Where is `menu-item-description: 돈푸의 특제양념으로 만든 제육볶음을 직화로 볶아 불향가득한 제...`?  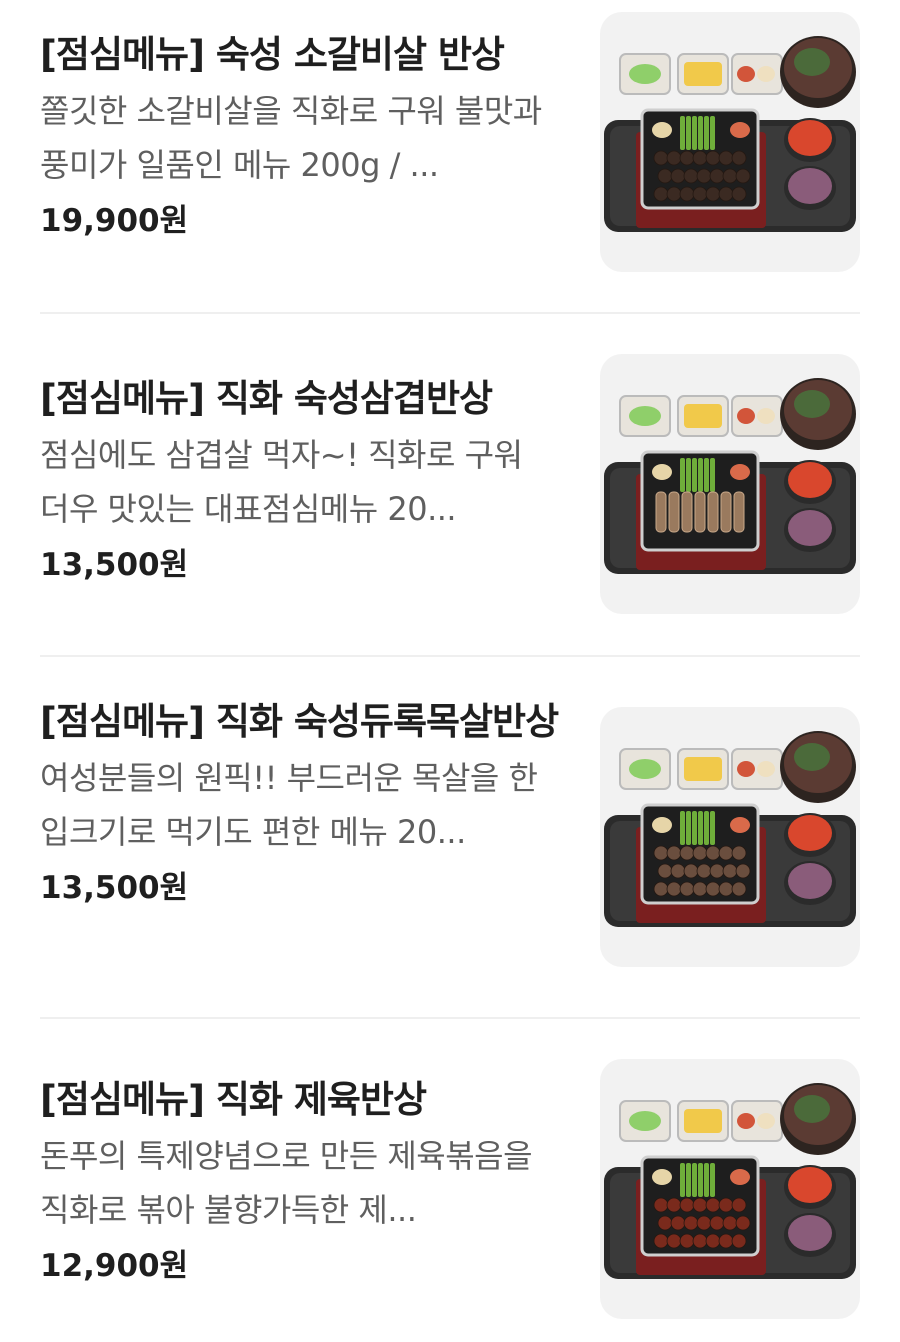
menu-item-description: 돈푸의 특제양념으로 만든 제육볶음을 직화로 볶아 불향가득한 제... is located at coordinates (286, 1183).